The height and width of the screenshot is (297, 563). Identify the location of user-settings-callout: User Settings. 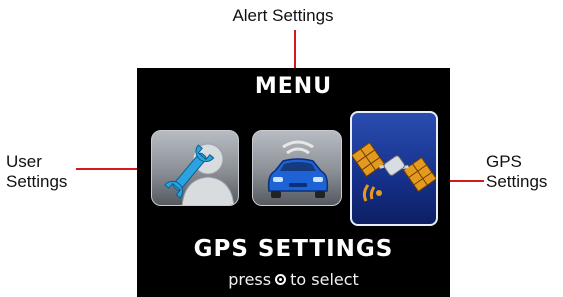
(51, 172).